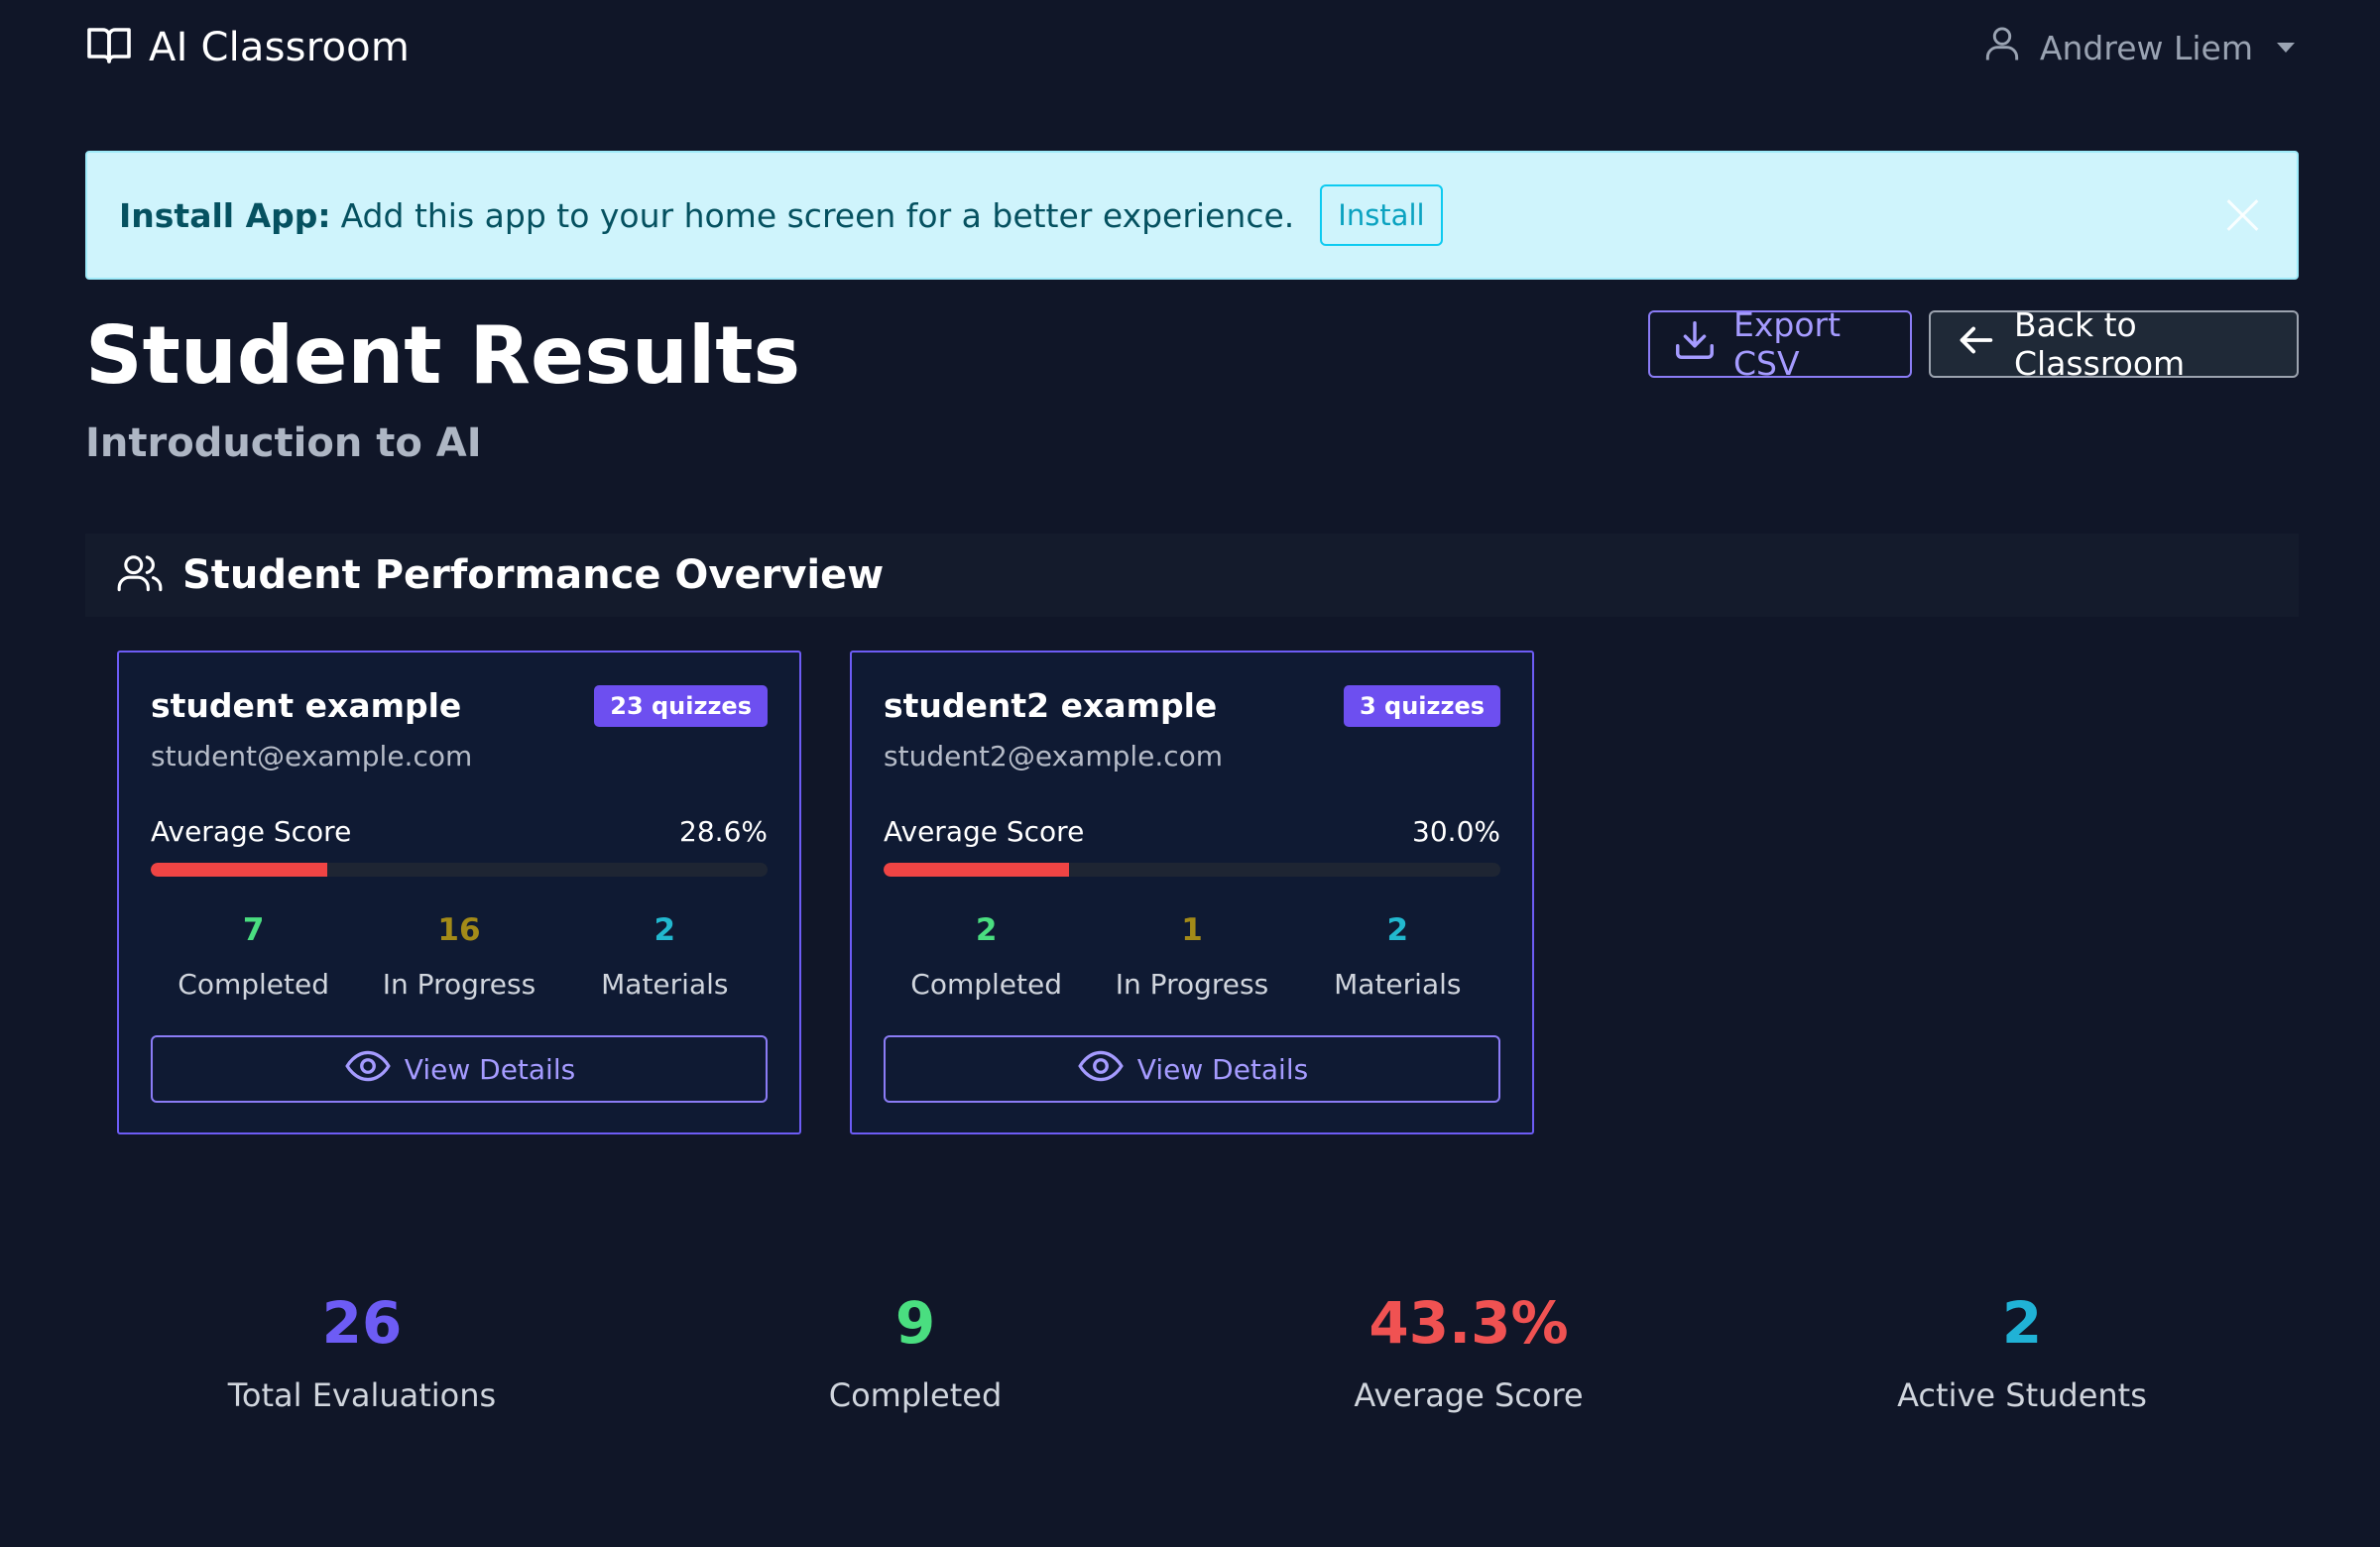 This screenshot has width=2380, height=1547. I want to click on completed-summary-value: 9, so click(915, 1323).